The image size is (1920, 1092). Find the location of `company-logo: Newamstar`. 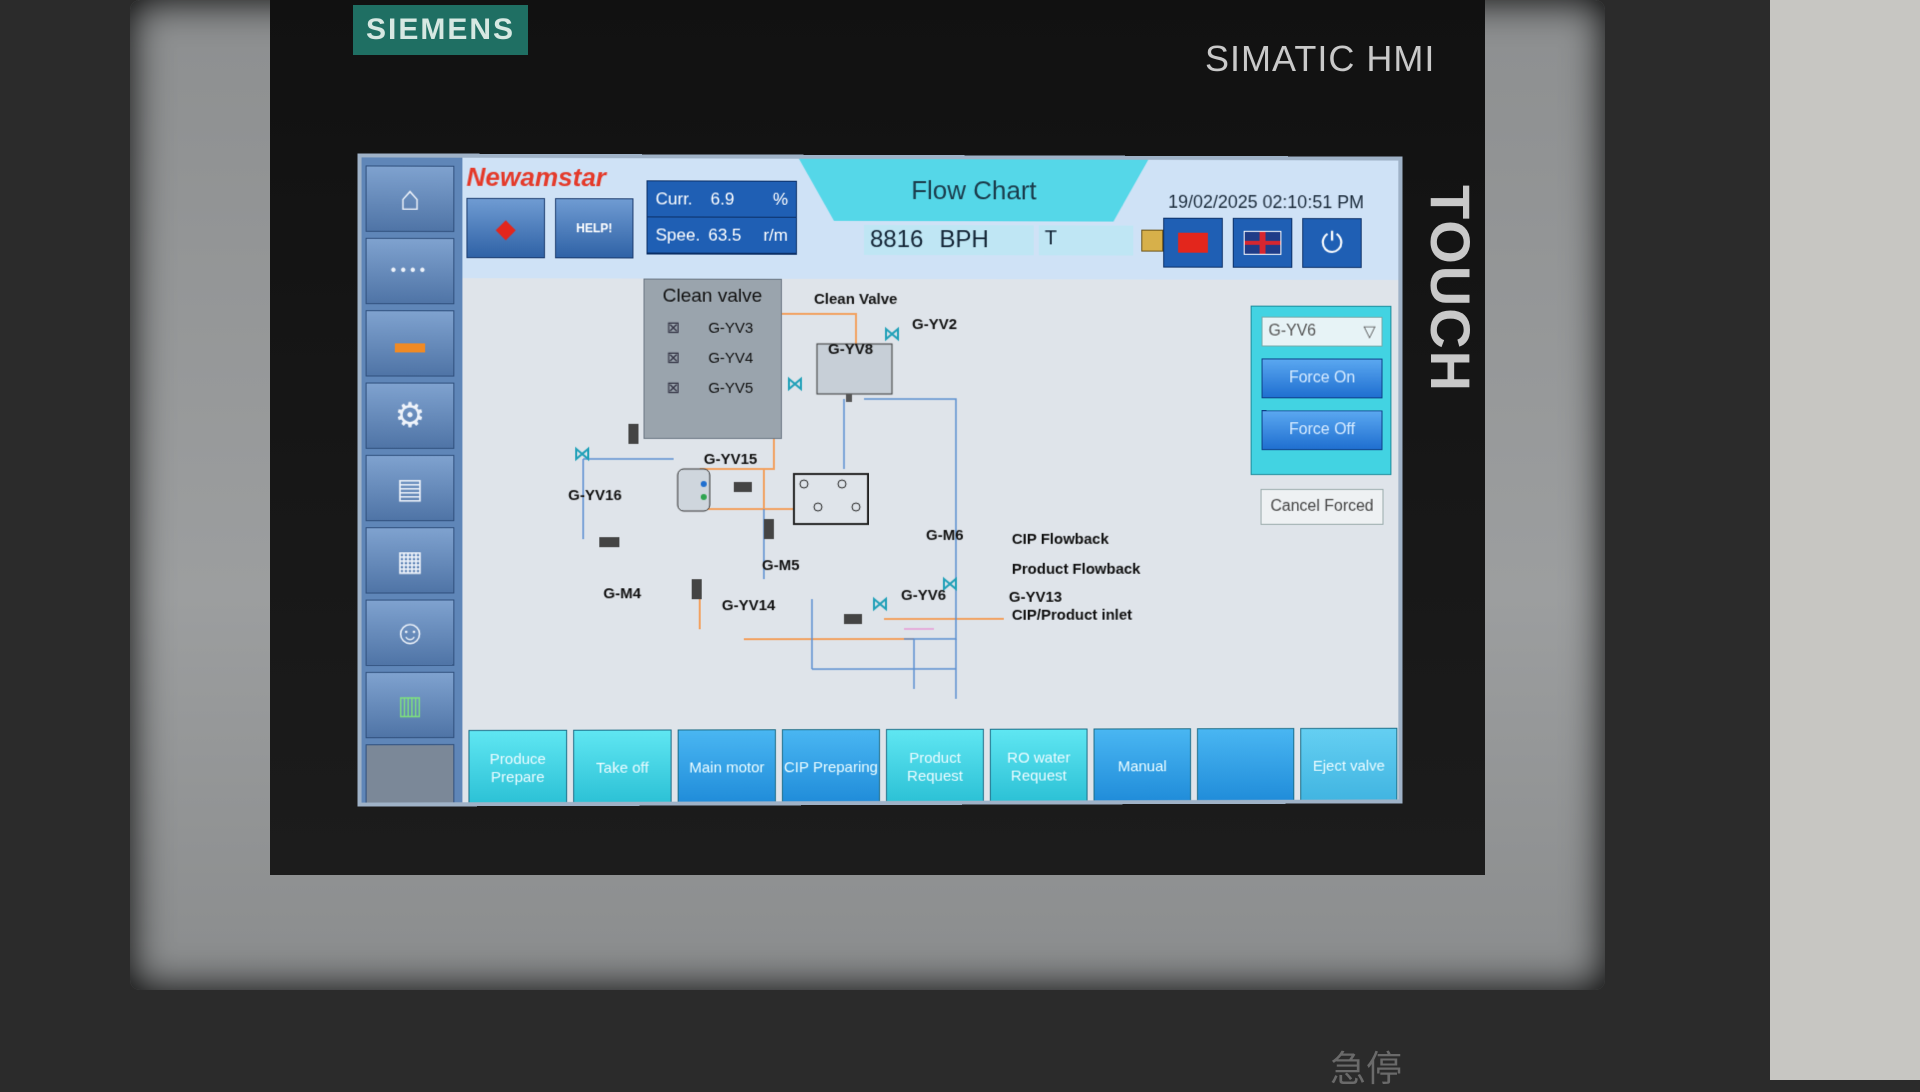

company-logo: Newamstar is located at coordinates (536, 178).